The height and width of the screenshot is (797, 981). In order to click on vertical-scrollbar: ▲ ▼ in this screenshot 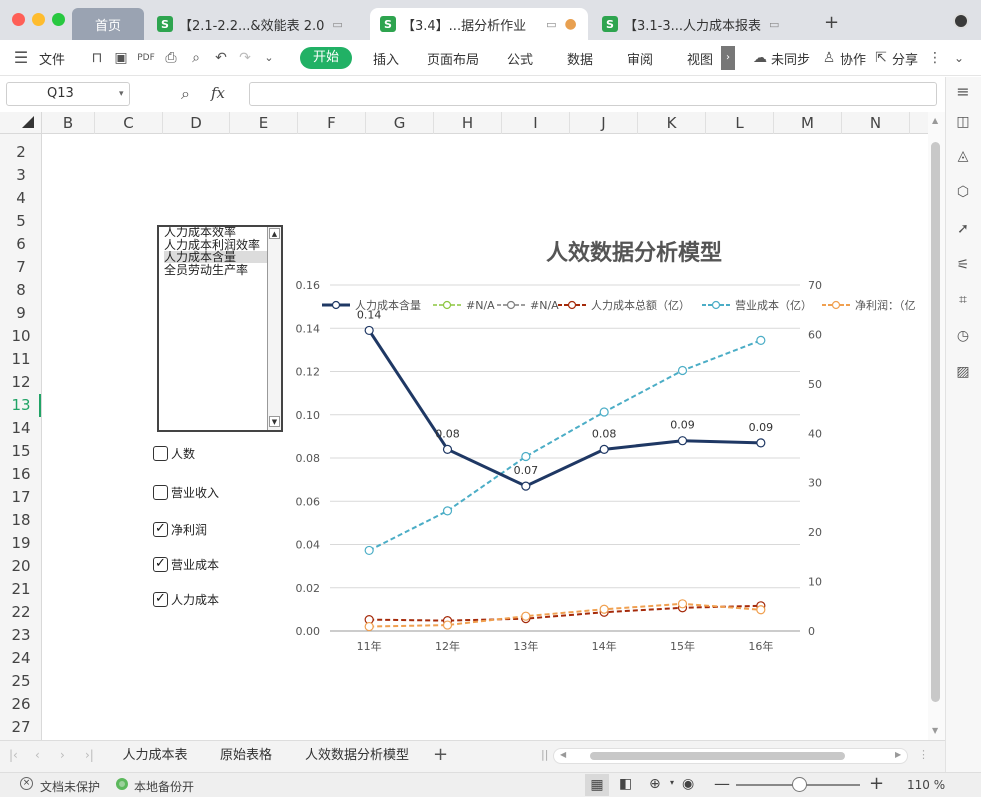, I will do `click(936, 426)`.